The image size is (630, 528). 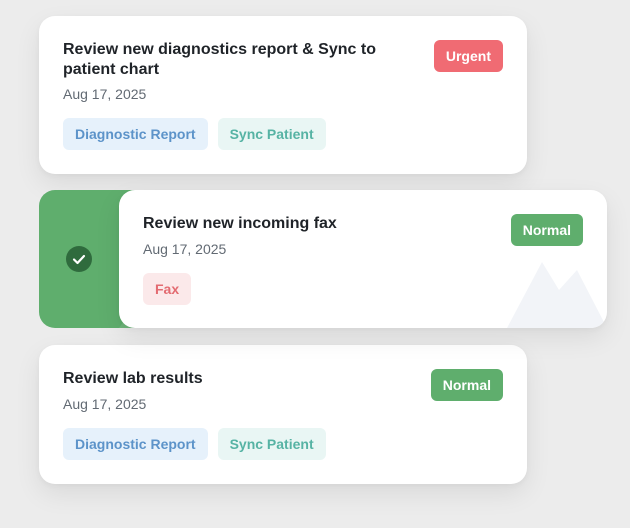 What do you see at coordinates (557, 295) in the screenshot?
I see `mountain-watermark` at bounding box center [557, 295].